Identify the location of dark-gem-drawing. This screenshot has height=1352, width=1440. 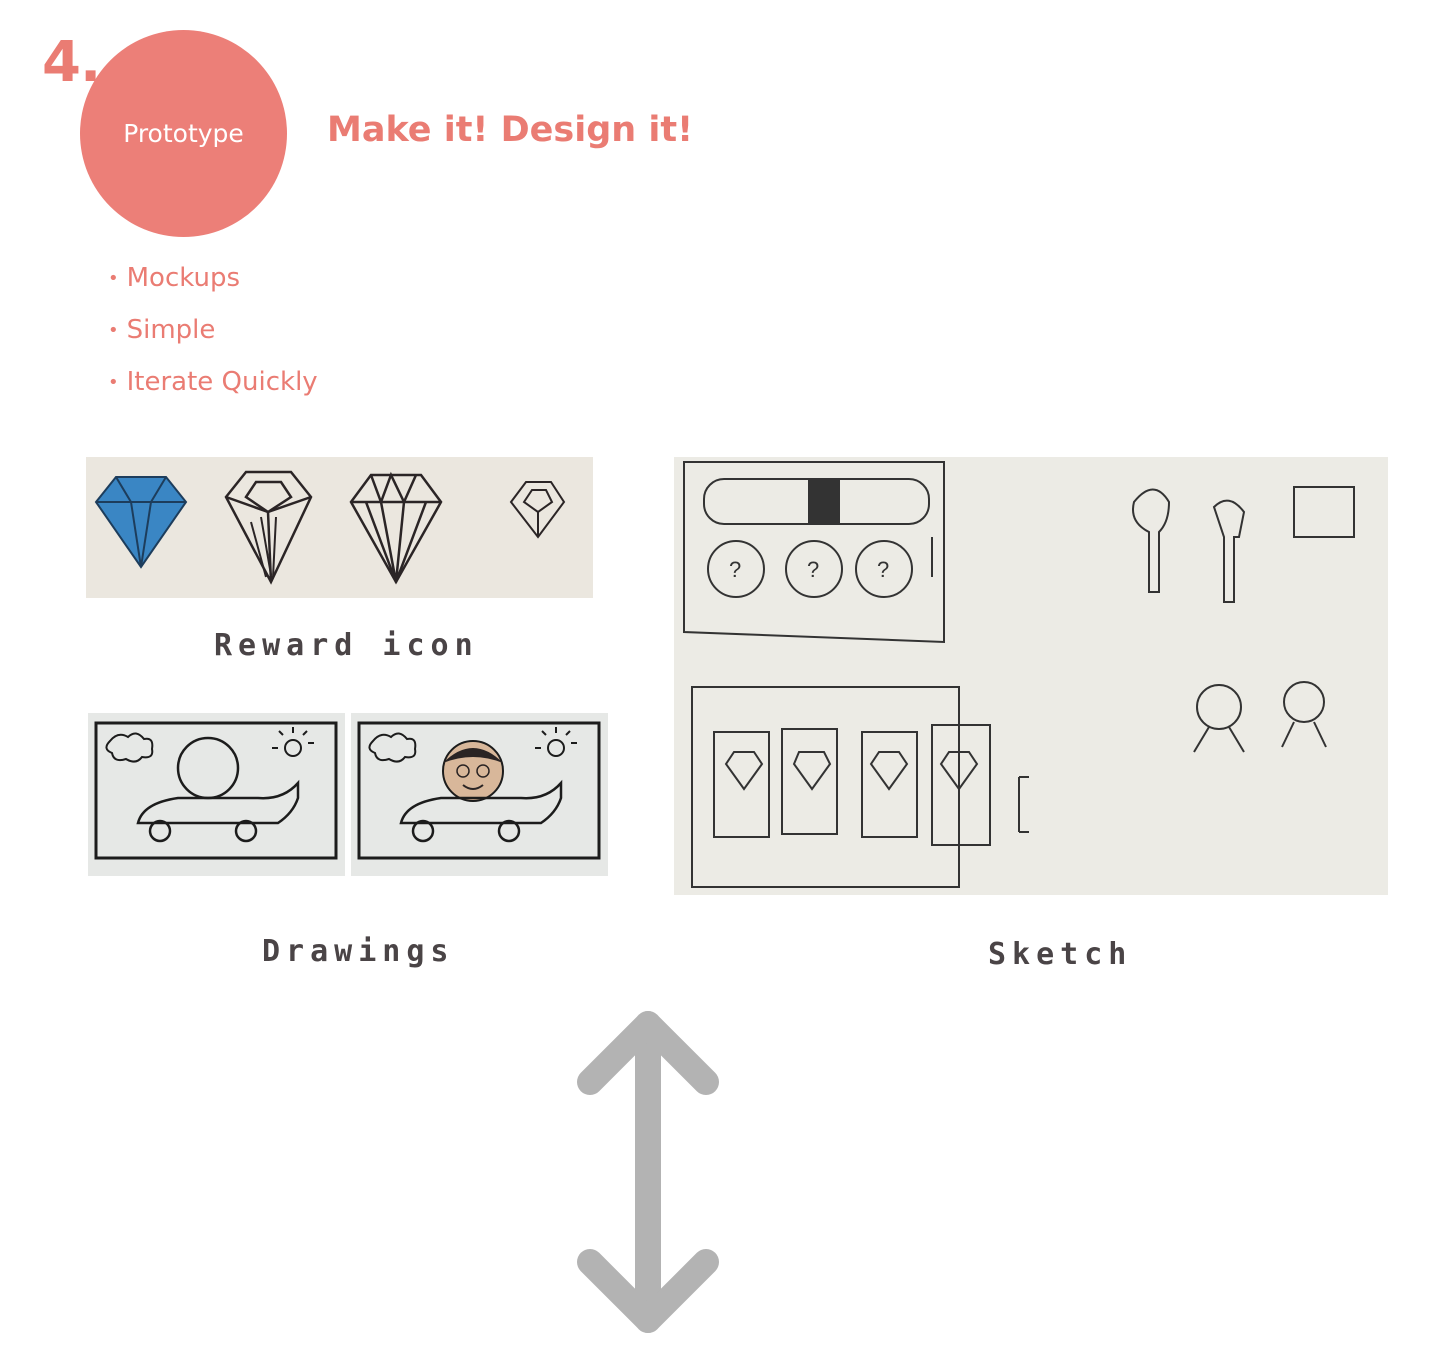
(268, 527).